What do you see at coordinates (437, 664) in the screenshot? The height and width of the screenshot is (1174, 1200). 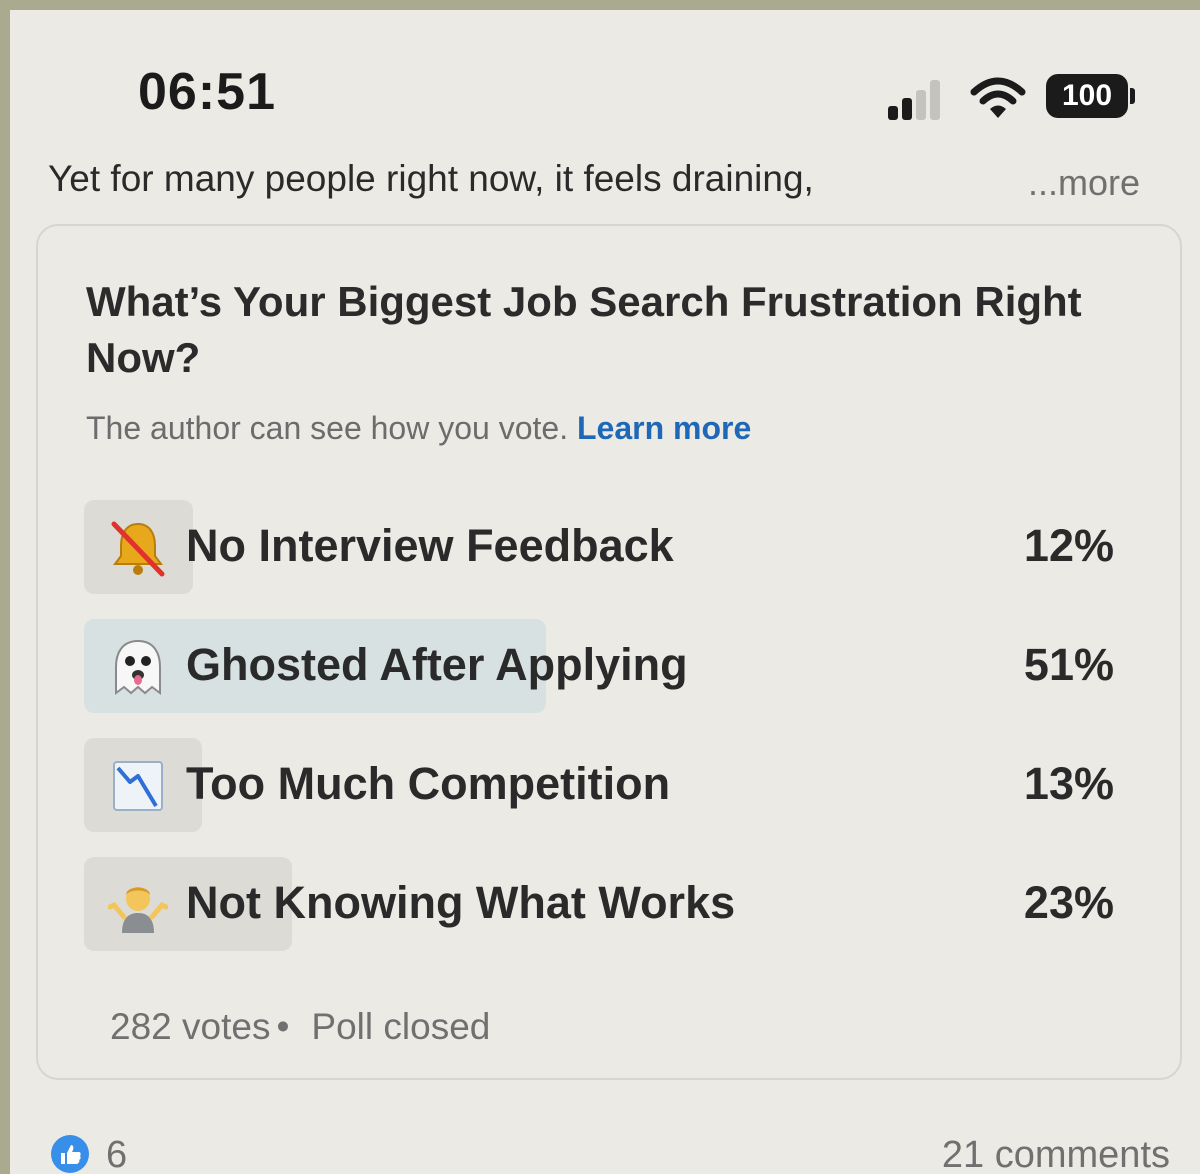 I see `poll-option-label: Ghosted After Applying` at bounding box center [437, 664].